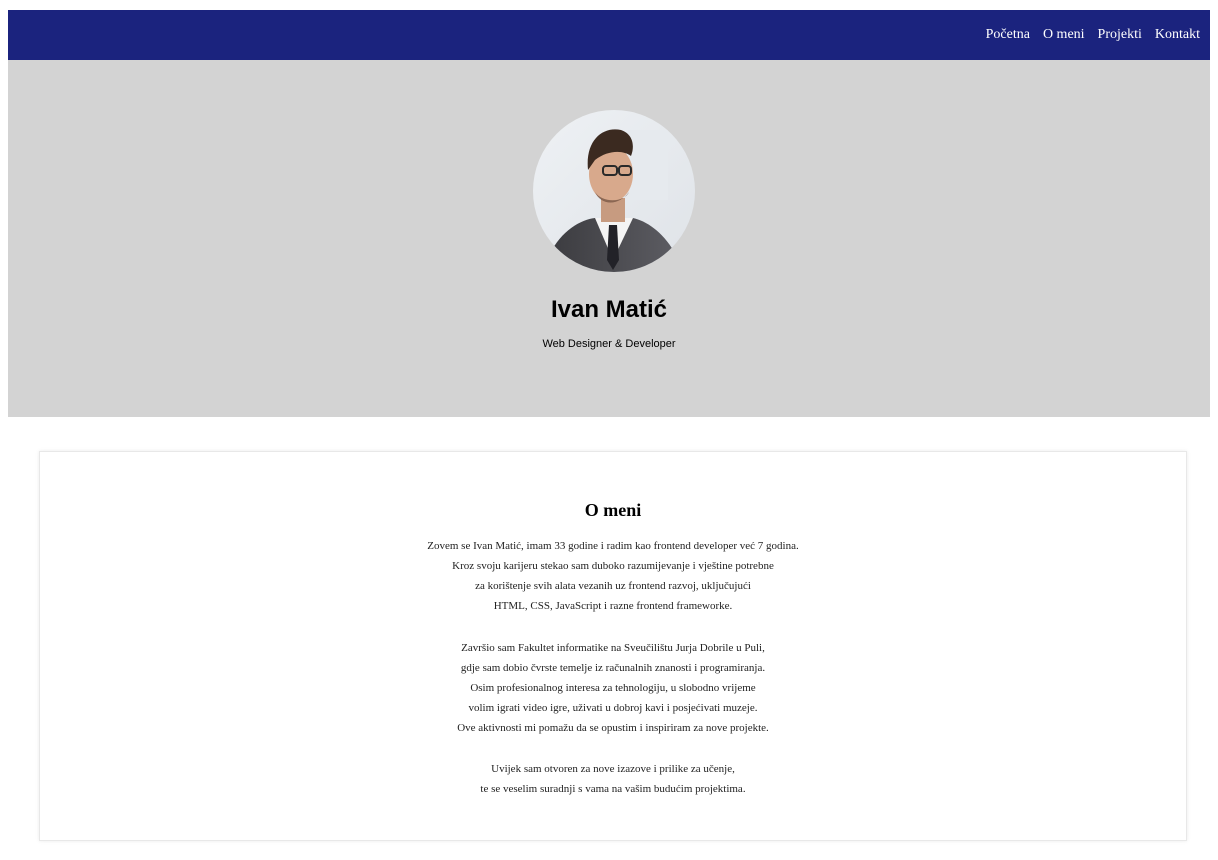 This screenshot has width=1218, height=860. I want to click on nav-link-projekti: Projekti, so click(1120, 35).